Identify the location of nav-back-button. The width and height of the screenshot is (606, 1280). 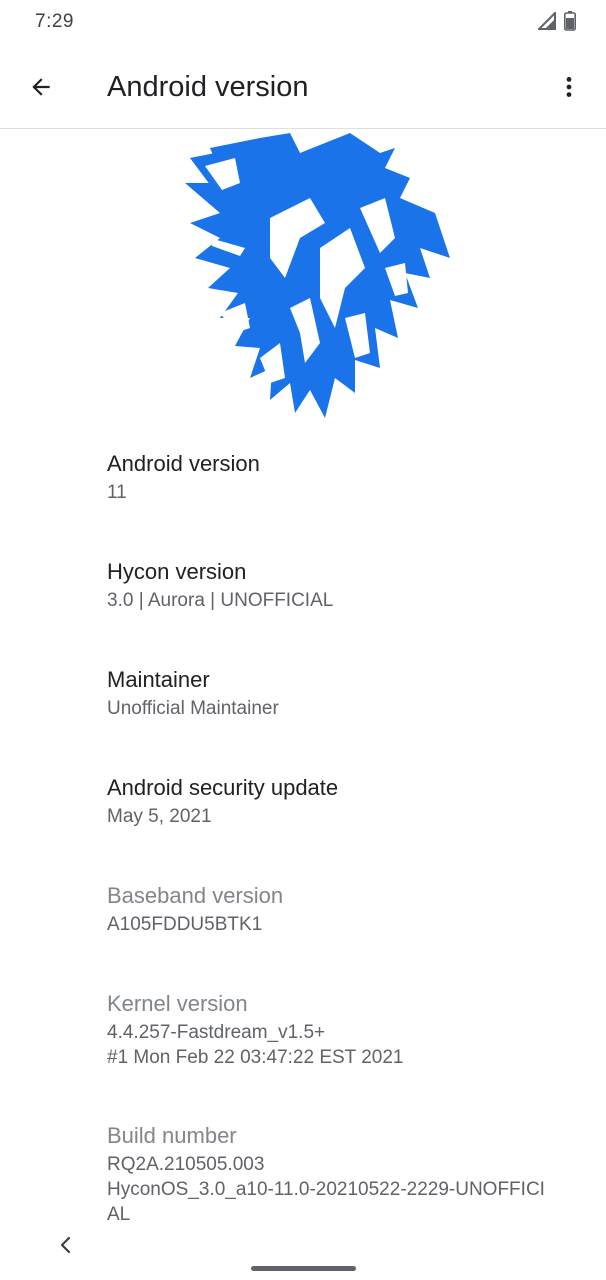
(66, 1245).